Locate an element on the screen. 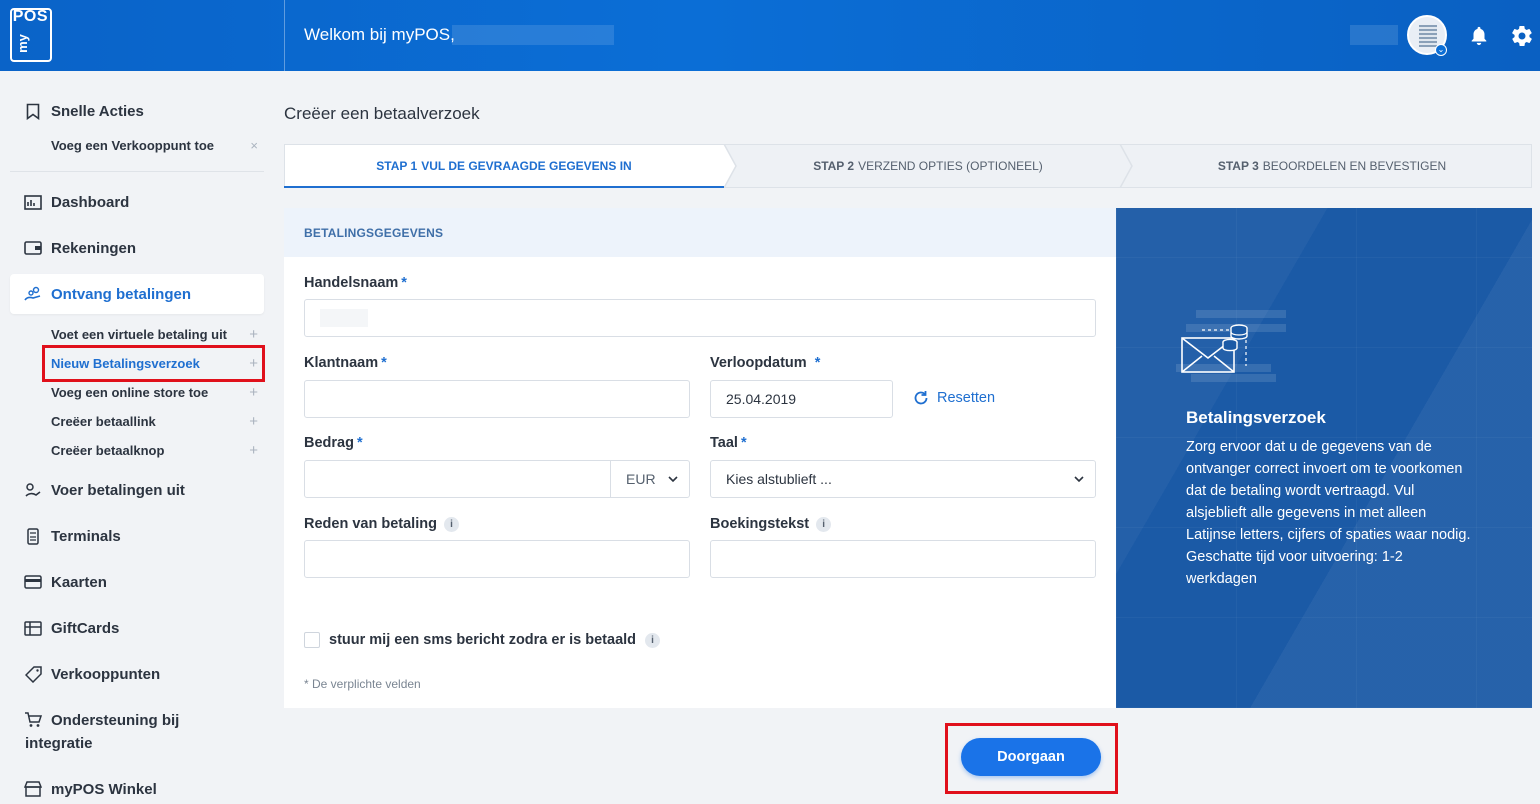  klantnaam-label: Klantnaam * is located at coordinates (345, 363).